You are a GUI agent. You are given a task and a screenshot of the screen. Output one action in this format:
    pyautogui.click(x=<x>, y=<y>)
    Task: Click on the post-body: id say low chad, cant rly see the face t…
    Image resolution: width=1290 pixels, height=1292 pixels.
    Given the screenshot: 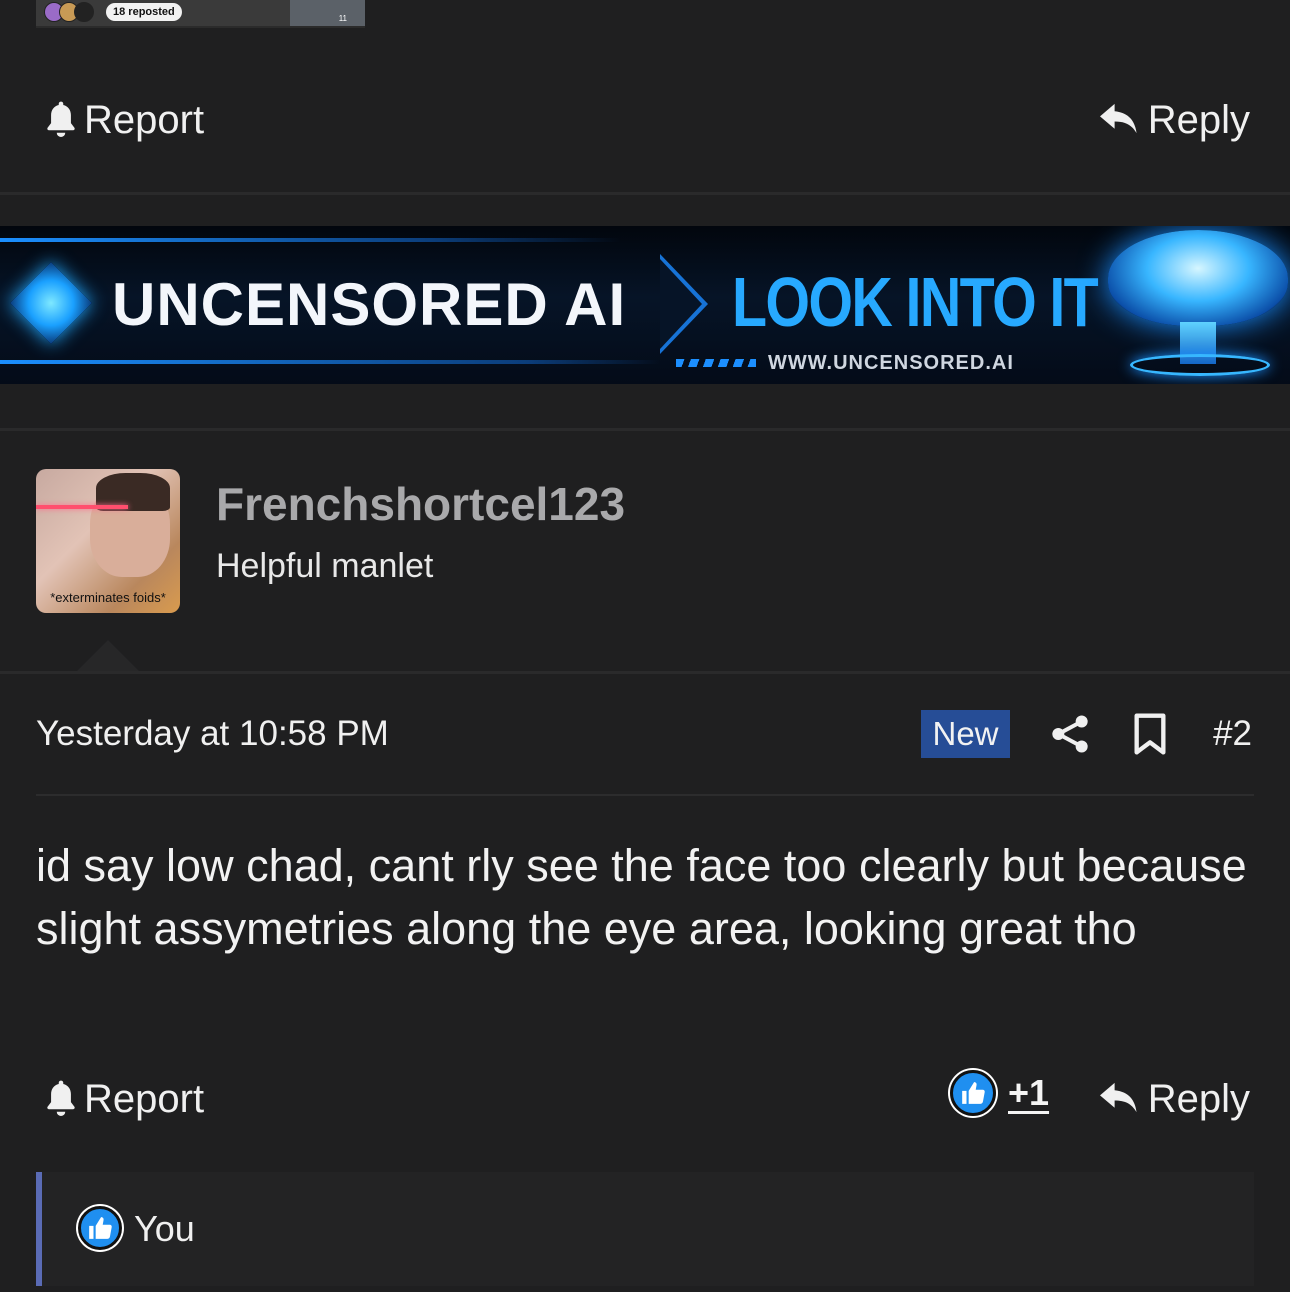 What is the action you would take?
    pyautogui.click(x=641, y=897)
    